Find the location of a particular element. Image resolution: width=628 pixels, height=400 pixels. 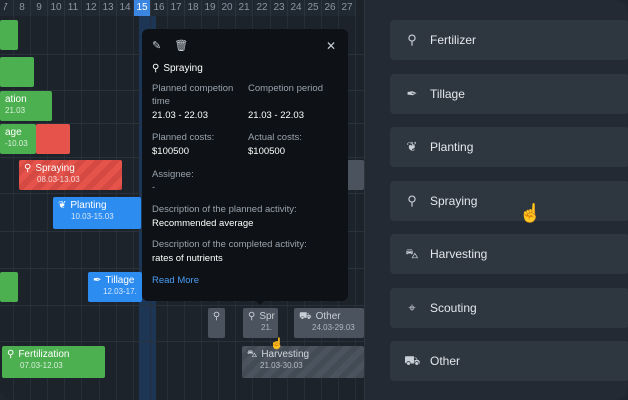

bar-dates: 21. is located at coordinates (267, 327).